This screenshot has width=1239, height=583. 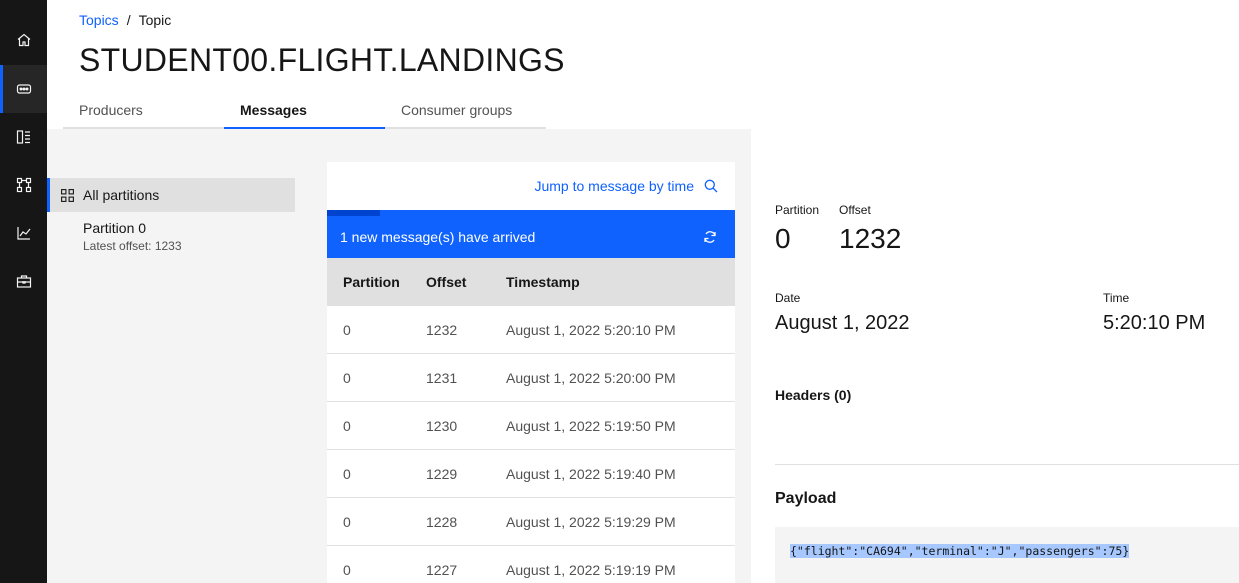 I want to click on table-row: 0 1228 August 1, 2022 5:19:29 PM, so click(x=531, y=522).